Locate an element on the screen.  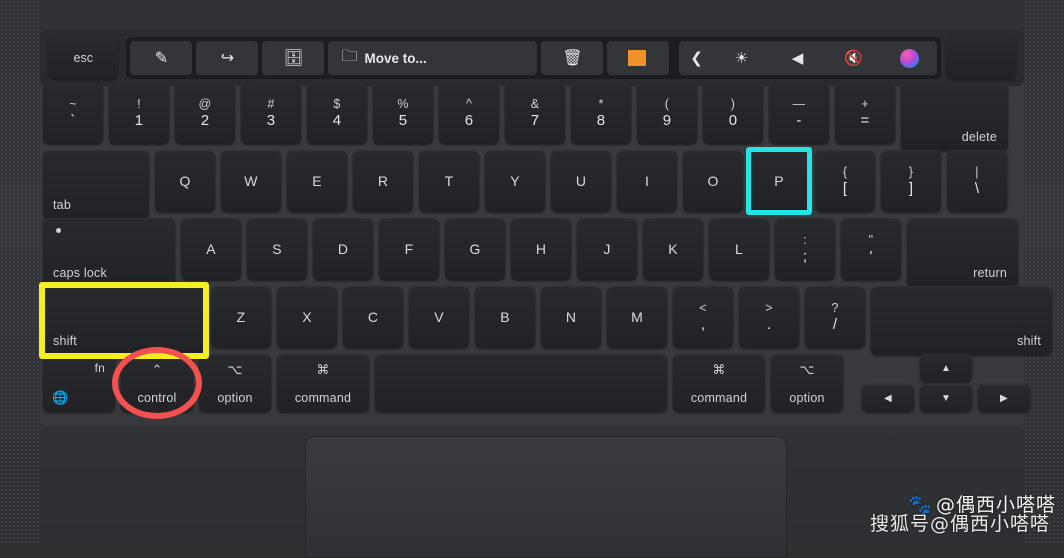
key-z: Z is located at coordinates (241, 317).